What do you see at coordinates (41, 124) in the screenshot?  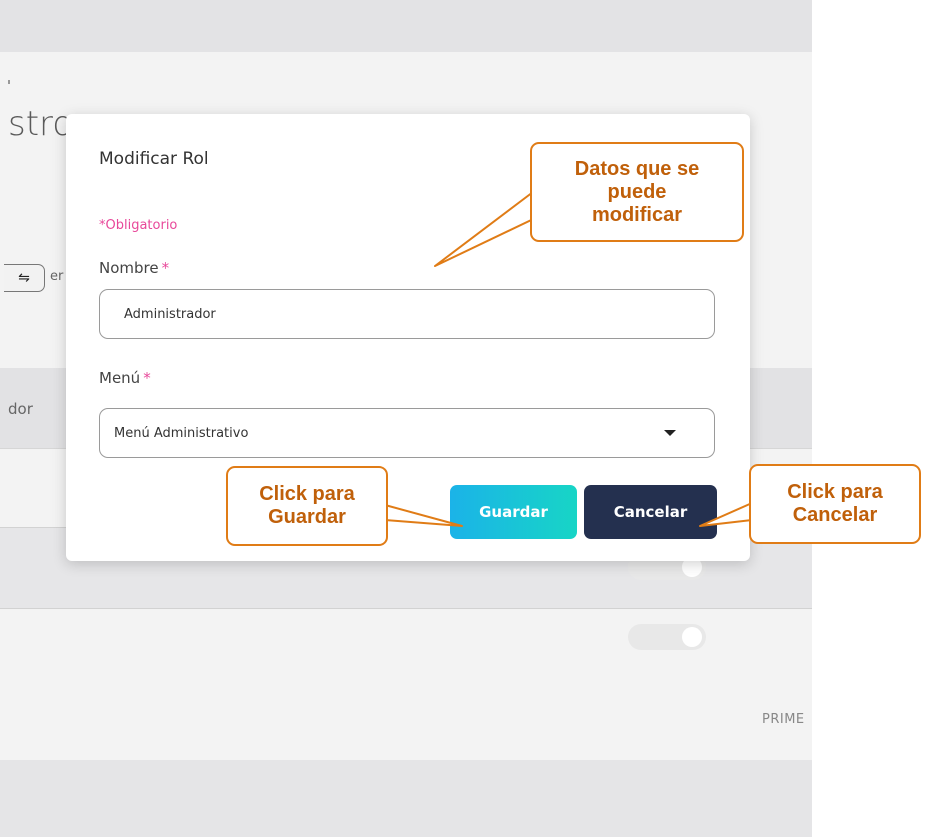 I see `page-title: stro` at bounding box center [41, 124].